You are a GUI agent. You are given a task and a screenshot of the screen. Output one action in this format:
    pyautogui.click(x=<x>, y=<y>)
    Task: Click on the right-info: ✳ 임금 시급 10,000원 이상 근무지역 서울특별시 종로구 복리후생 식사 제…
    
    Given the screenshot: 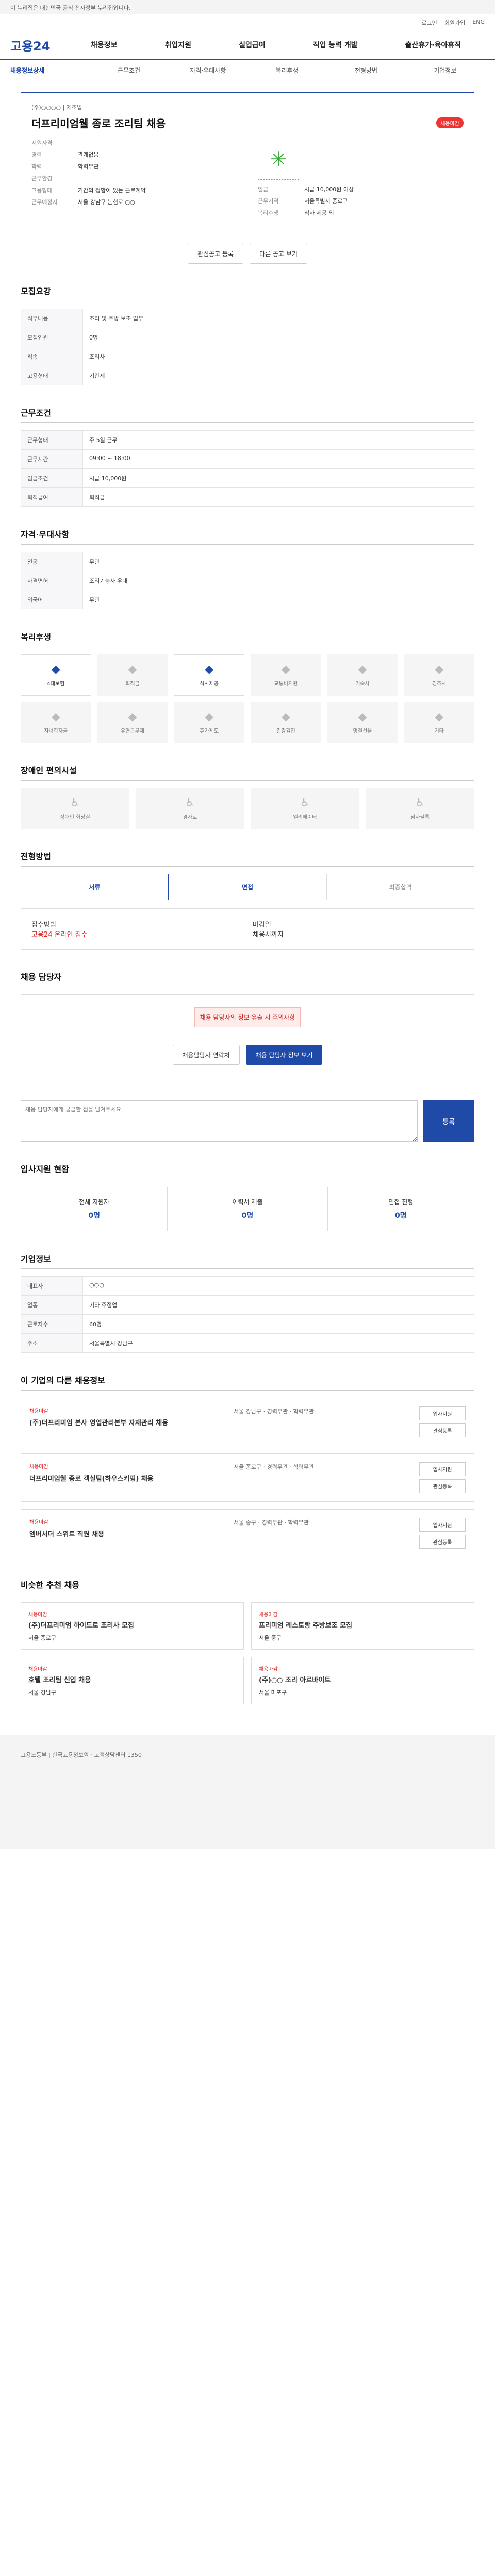 What is the action you would take?
    pyautogui.click(x=361, y=180)
    